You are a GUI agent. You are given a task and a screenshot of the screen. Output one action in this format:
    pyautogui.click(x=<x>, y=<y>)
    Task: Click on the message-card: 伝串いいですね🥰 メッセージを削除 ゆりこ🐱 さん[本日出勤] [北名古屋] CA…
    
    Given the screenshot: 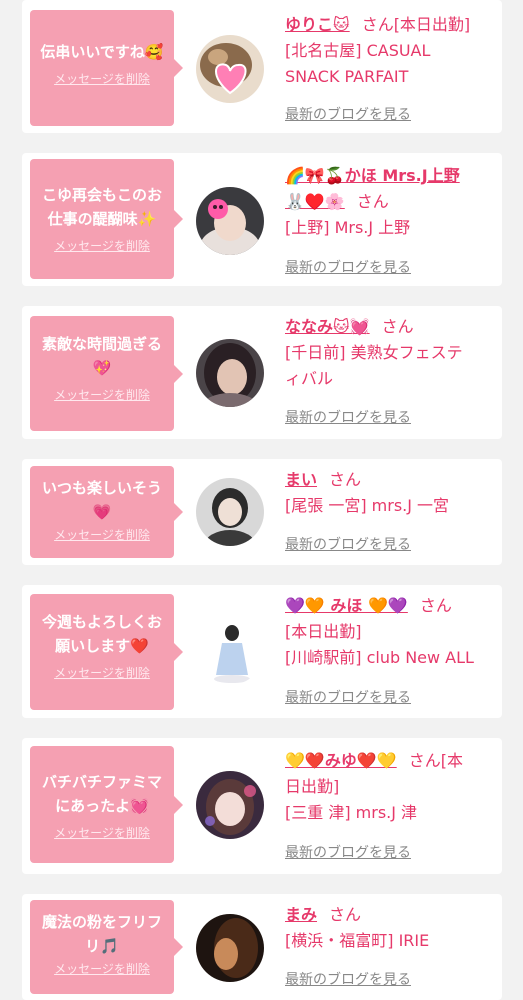 What is the action you would take?
    pyautogui.click(x=262, y=66)
    